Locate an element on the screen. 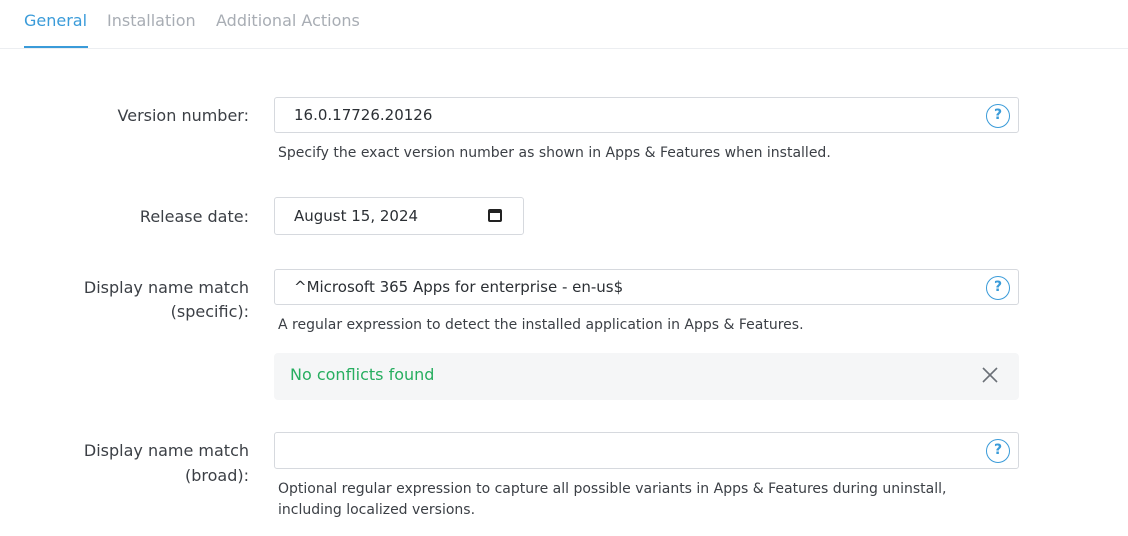 The width and height of the screenshot is (1128, 536). release-date-input: August 15, 2024 is located at coordinates (399, 216).